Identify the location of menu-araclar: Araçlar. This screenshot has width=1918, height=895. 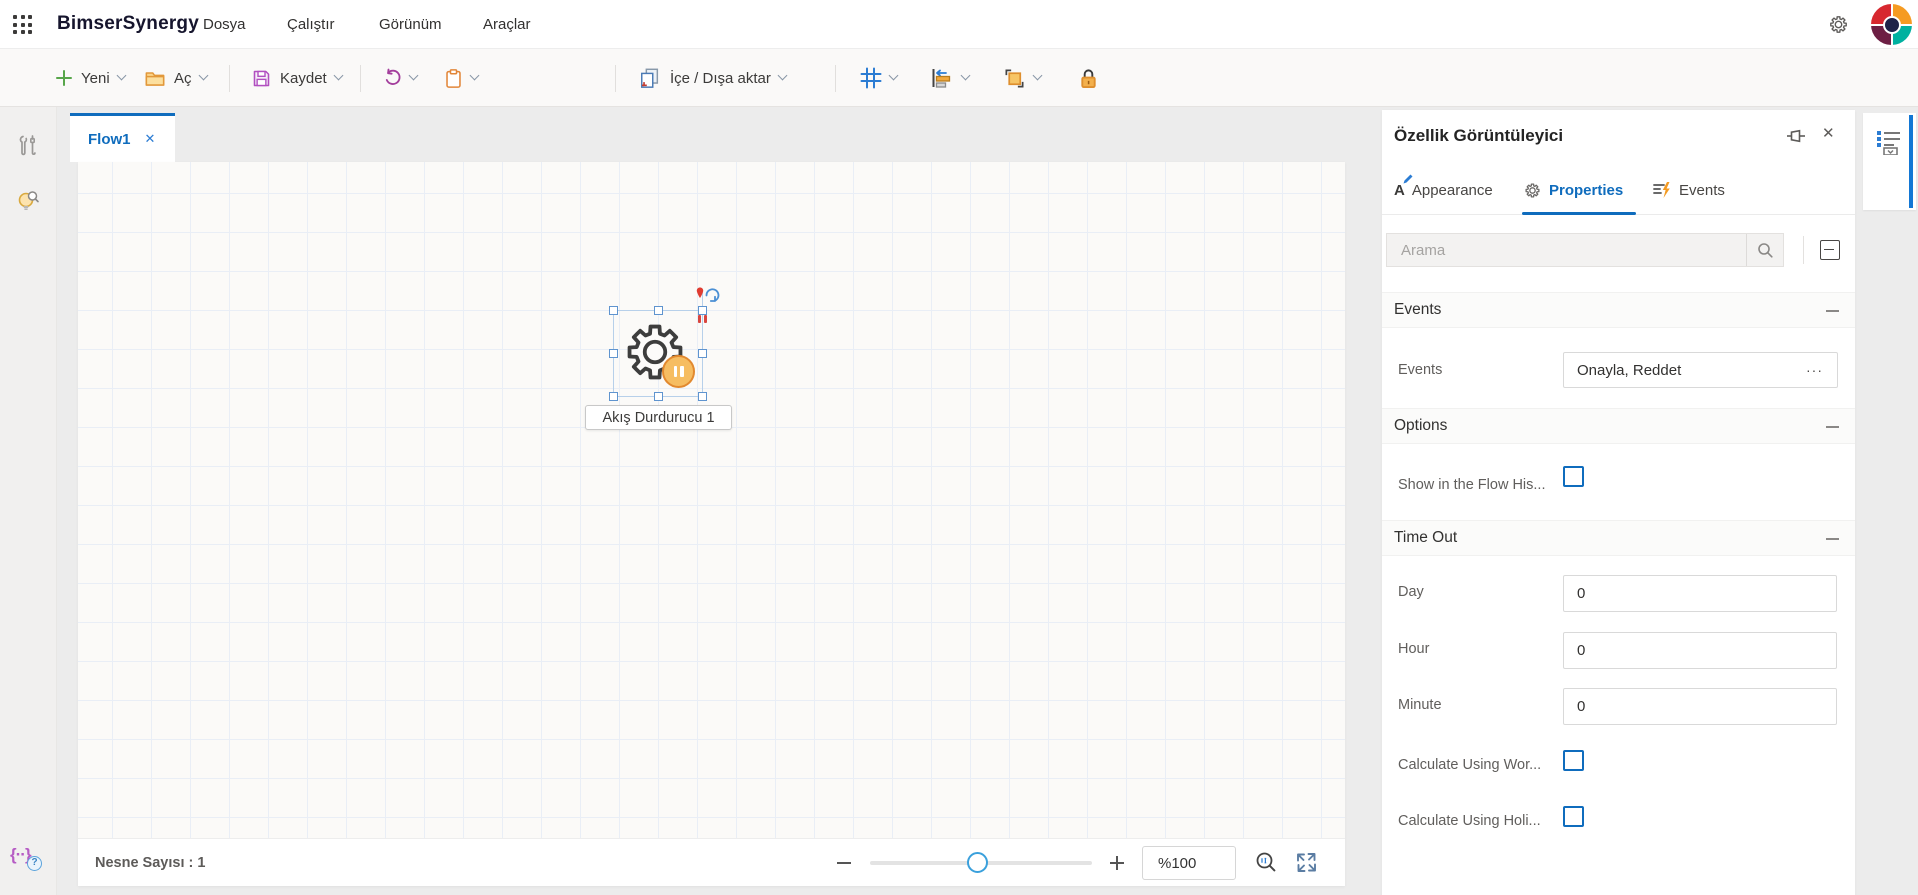
(507, 24).